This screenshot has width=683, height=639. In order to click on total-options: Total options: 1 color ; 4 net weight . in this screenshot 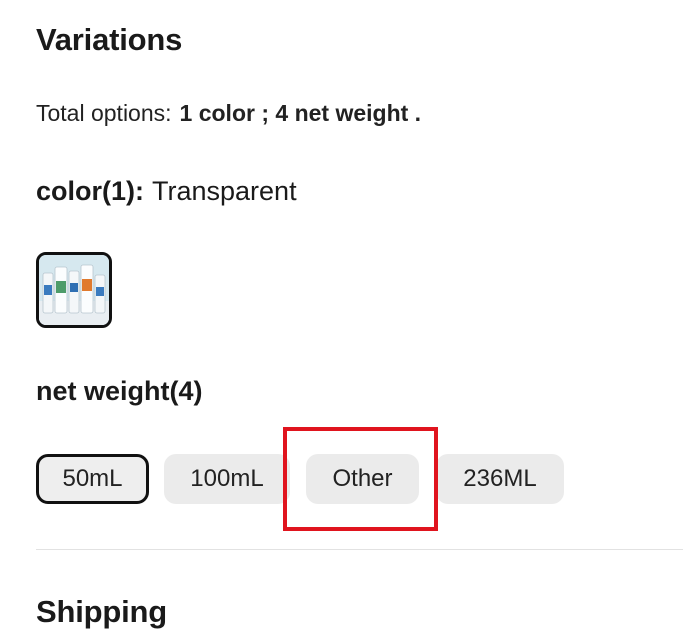, I will do `click(228, 113)`.